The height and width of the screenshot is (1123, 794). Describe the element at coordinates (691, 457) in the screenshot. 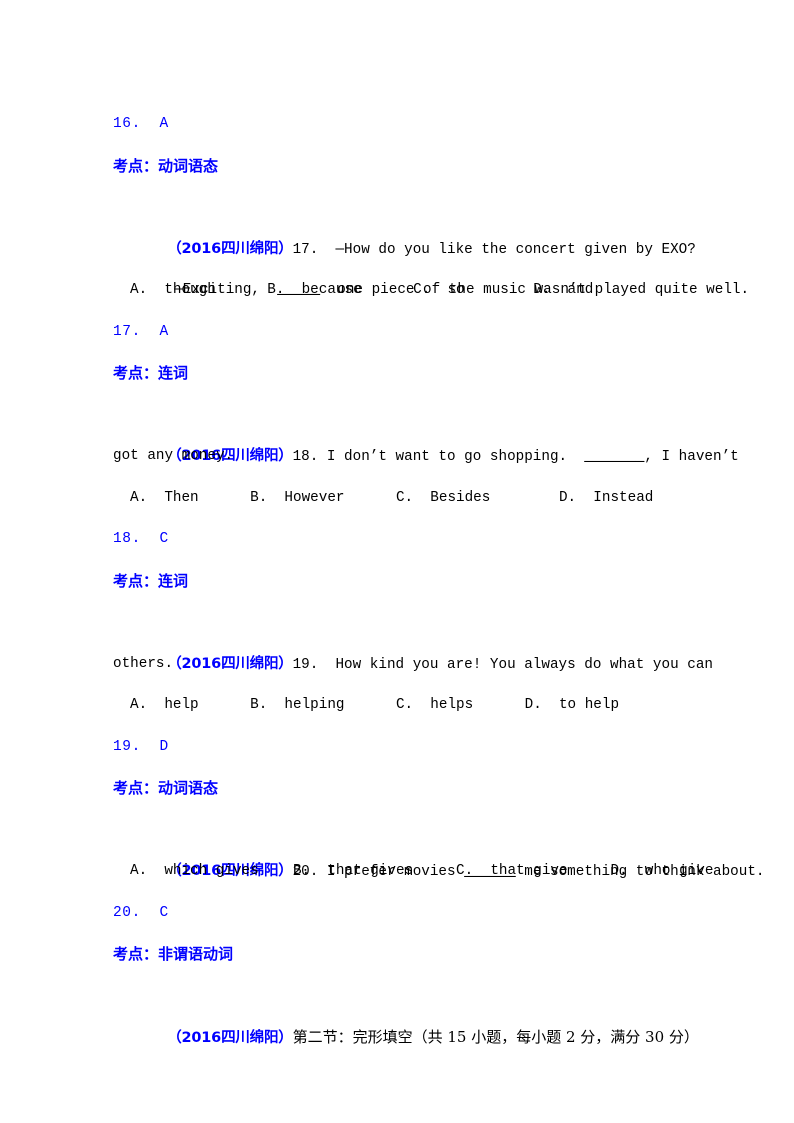

I see `question-text-18b: , I haven’t` at that location.